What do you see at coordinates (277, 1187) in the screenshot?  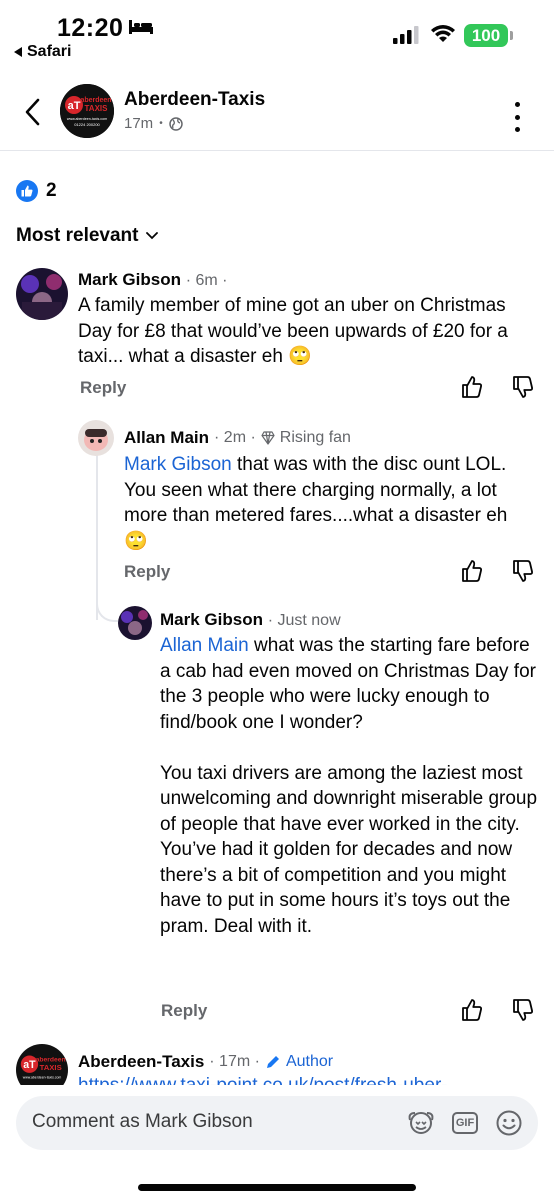 I see `home-indicator` at bounding box center [277, 1187].